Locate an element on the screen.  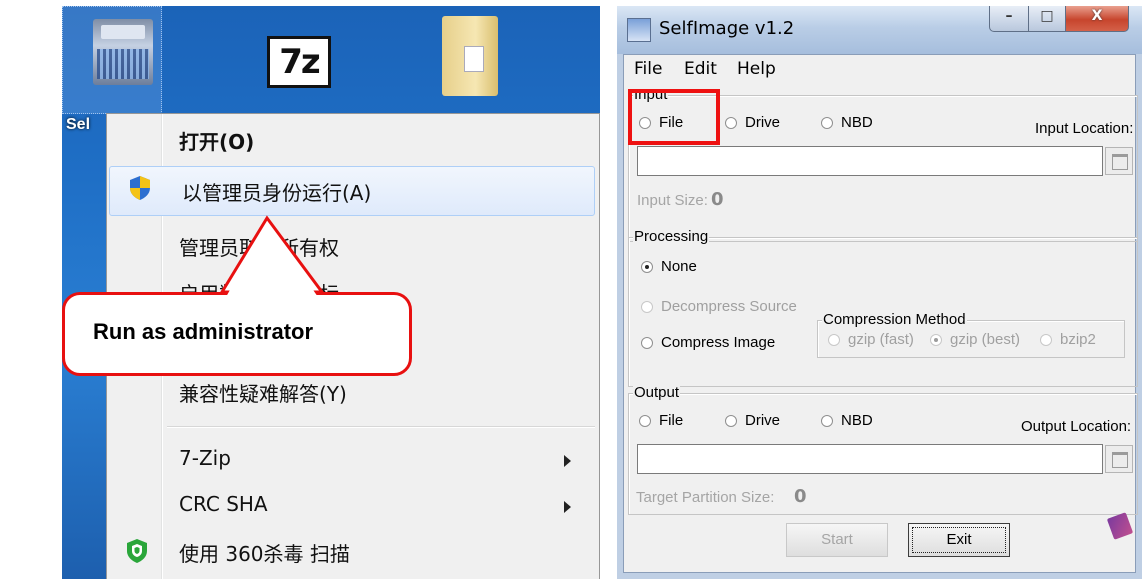
processing-decompress-radio: Decompress Source is located at coordinates (731, 308).